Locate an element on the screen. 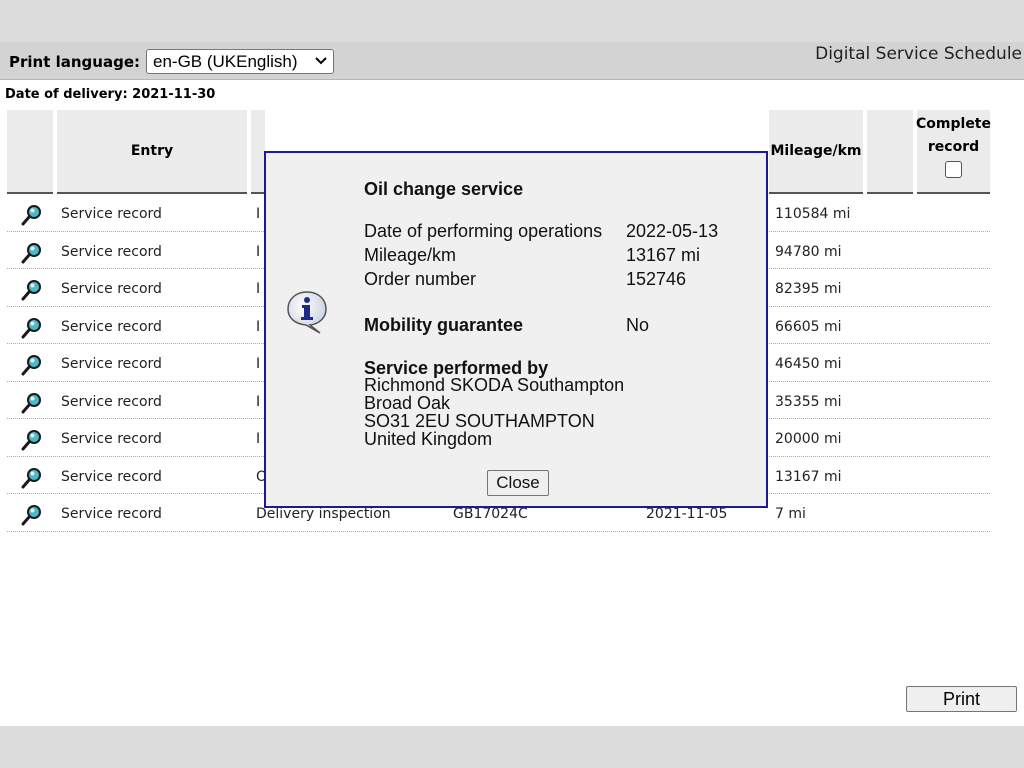  order-value: 152746 is located at coordinates (656, 279).